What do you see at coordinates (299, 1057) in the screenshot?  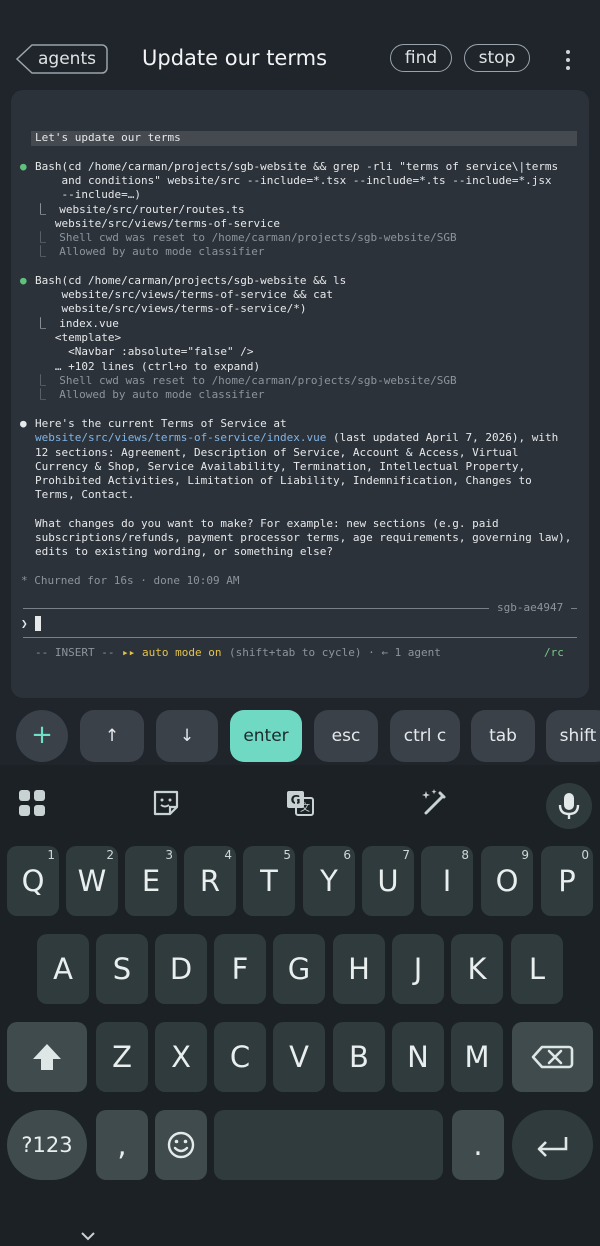 I see `key-v: V` at bounding box center [299, 1057].